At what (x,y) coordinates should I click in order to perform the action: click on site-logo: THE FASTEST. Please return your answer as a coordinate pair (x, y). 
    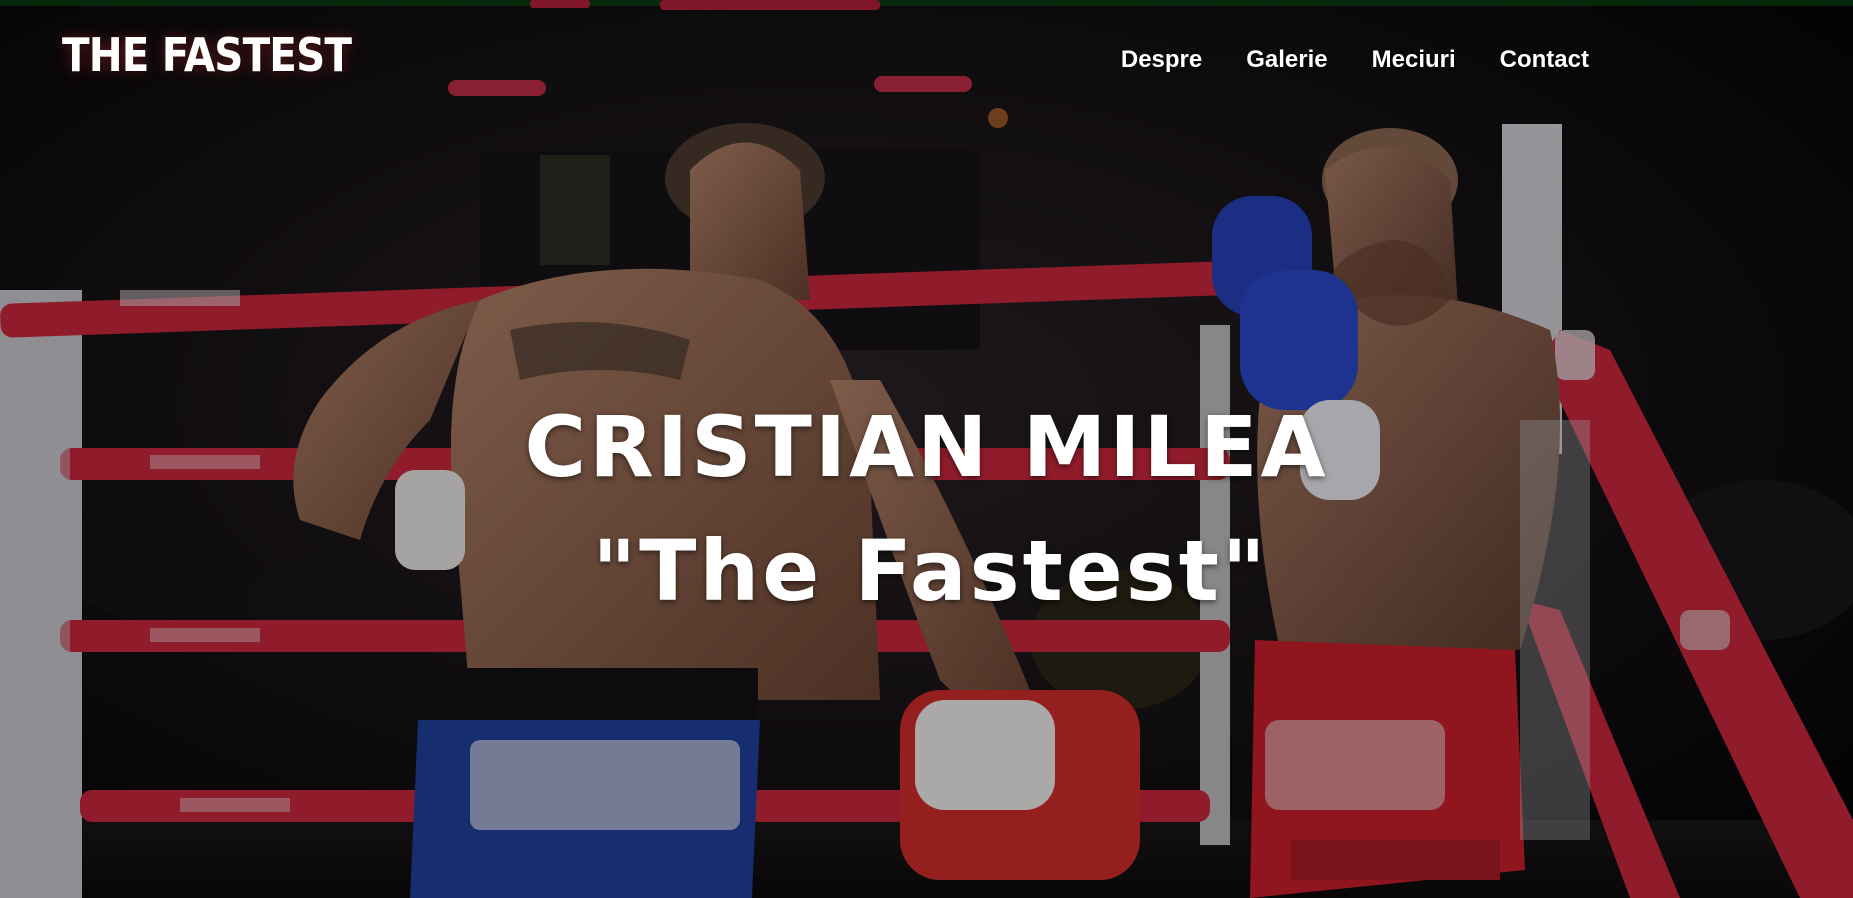
    Looking at the image, I should click on (207, 55).